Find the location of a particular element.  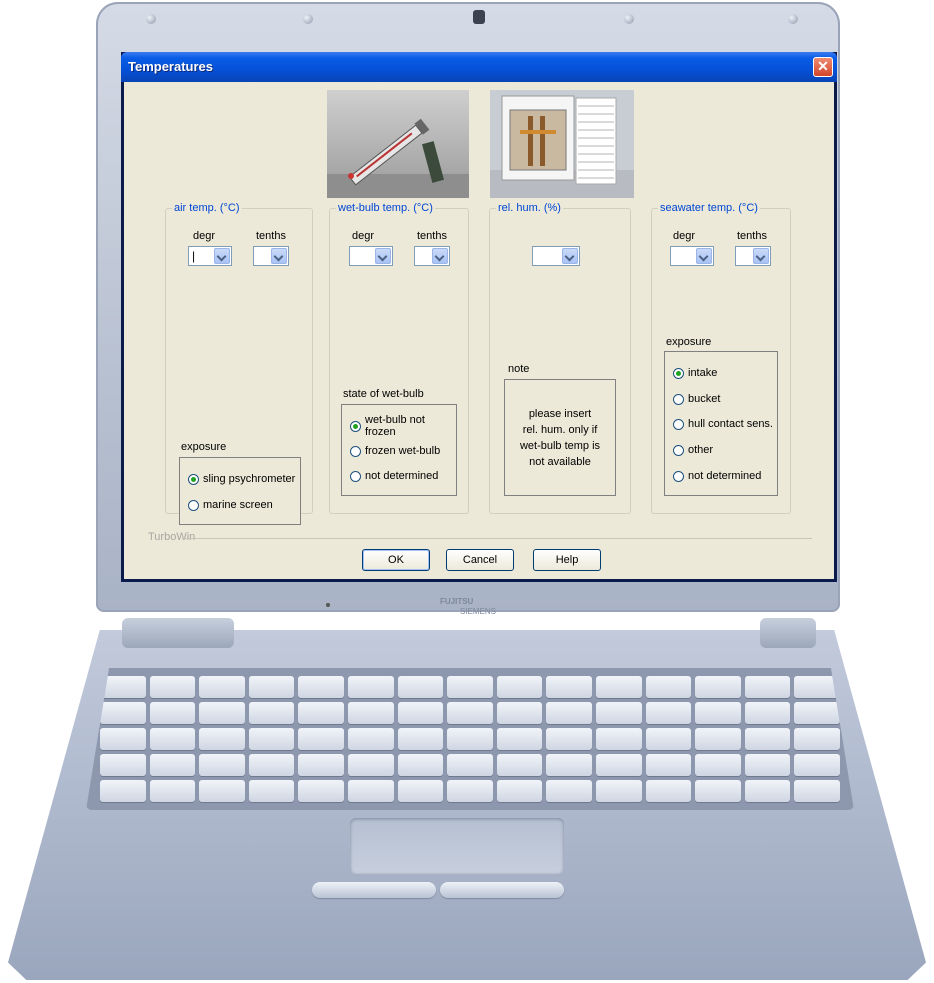

touchpad-right-button is located at coordinates (502, 890).